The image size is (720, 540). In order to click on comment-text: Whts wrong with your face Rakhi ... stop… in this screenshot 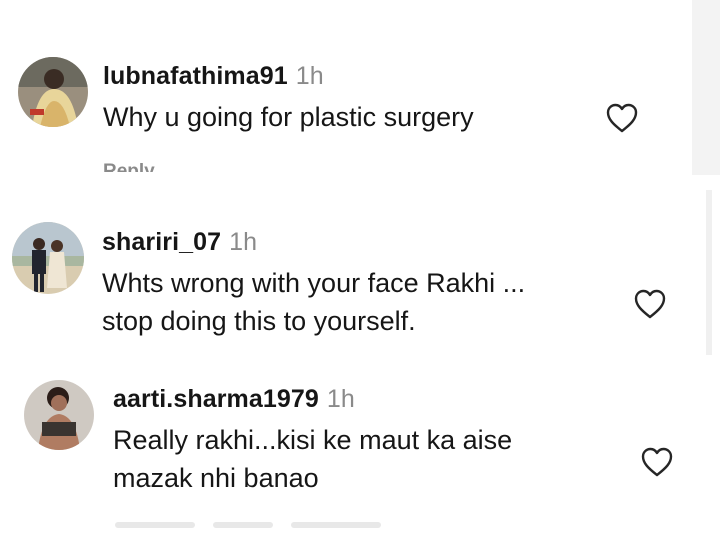, I will do `click(313, 302)`.